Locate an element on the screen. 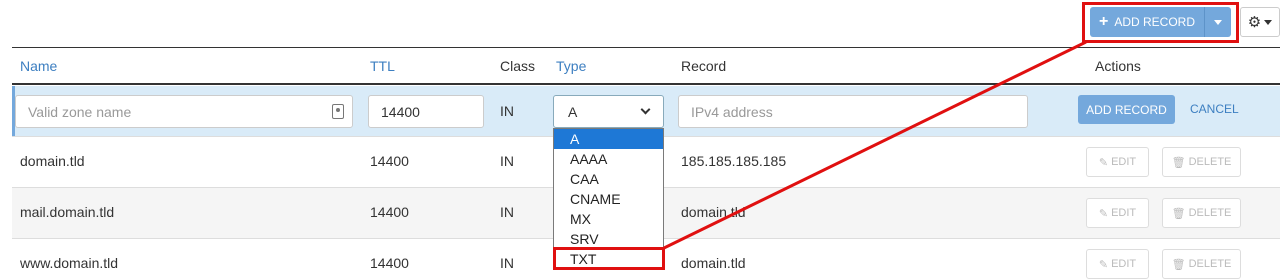  txt-option-highlight is located at coordinates (609, 258).